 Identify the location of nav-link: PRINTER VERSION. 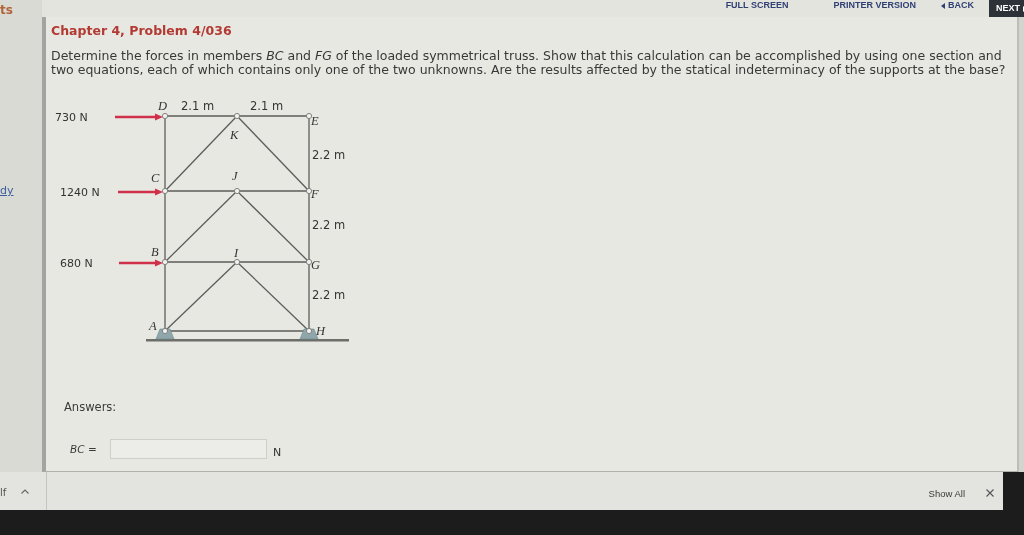
(874, 5).